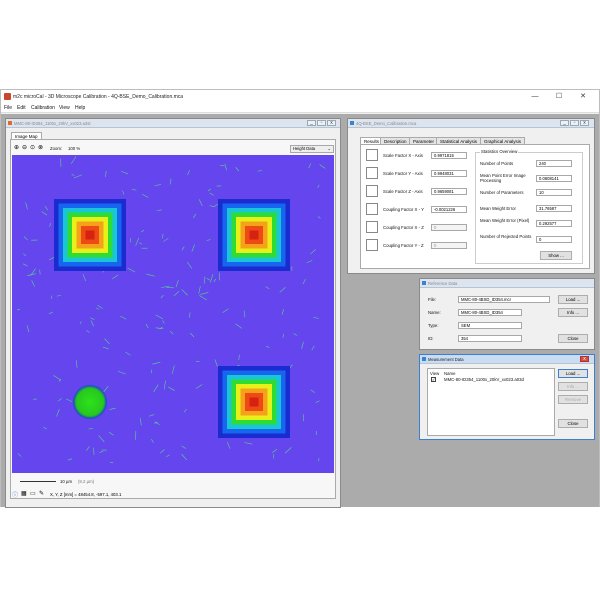 The image size is (600, 600). What do you see at coordinates (449, 173) in the screenshot?
I see `result-value-field: 0.9948031` at bounding box center [449, 173].